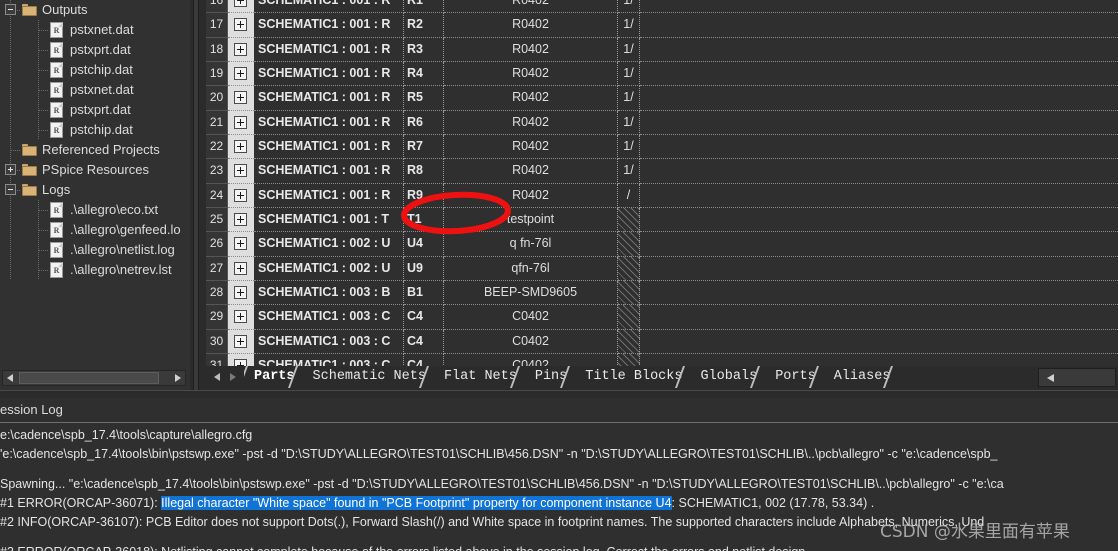 The image size is (1118, 551). Describe the element at coordinates (93, 30) in the screenshot. I see `tree-item-pstxnet-dat: Rpstxnet.dat` at that location.